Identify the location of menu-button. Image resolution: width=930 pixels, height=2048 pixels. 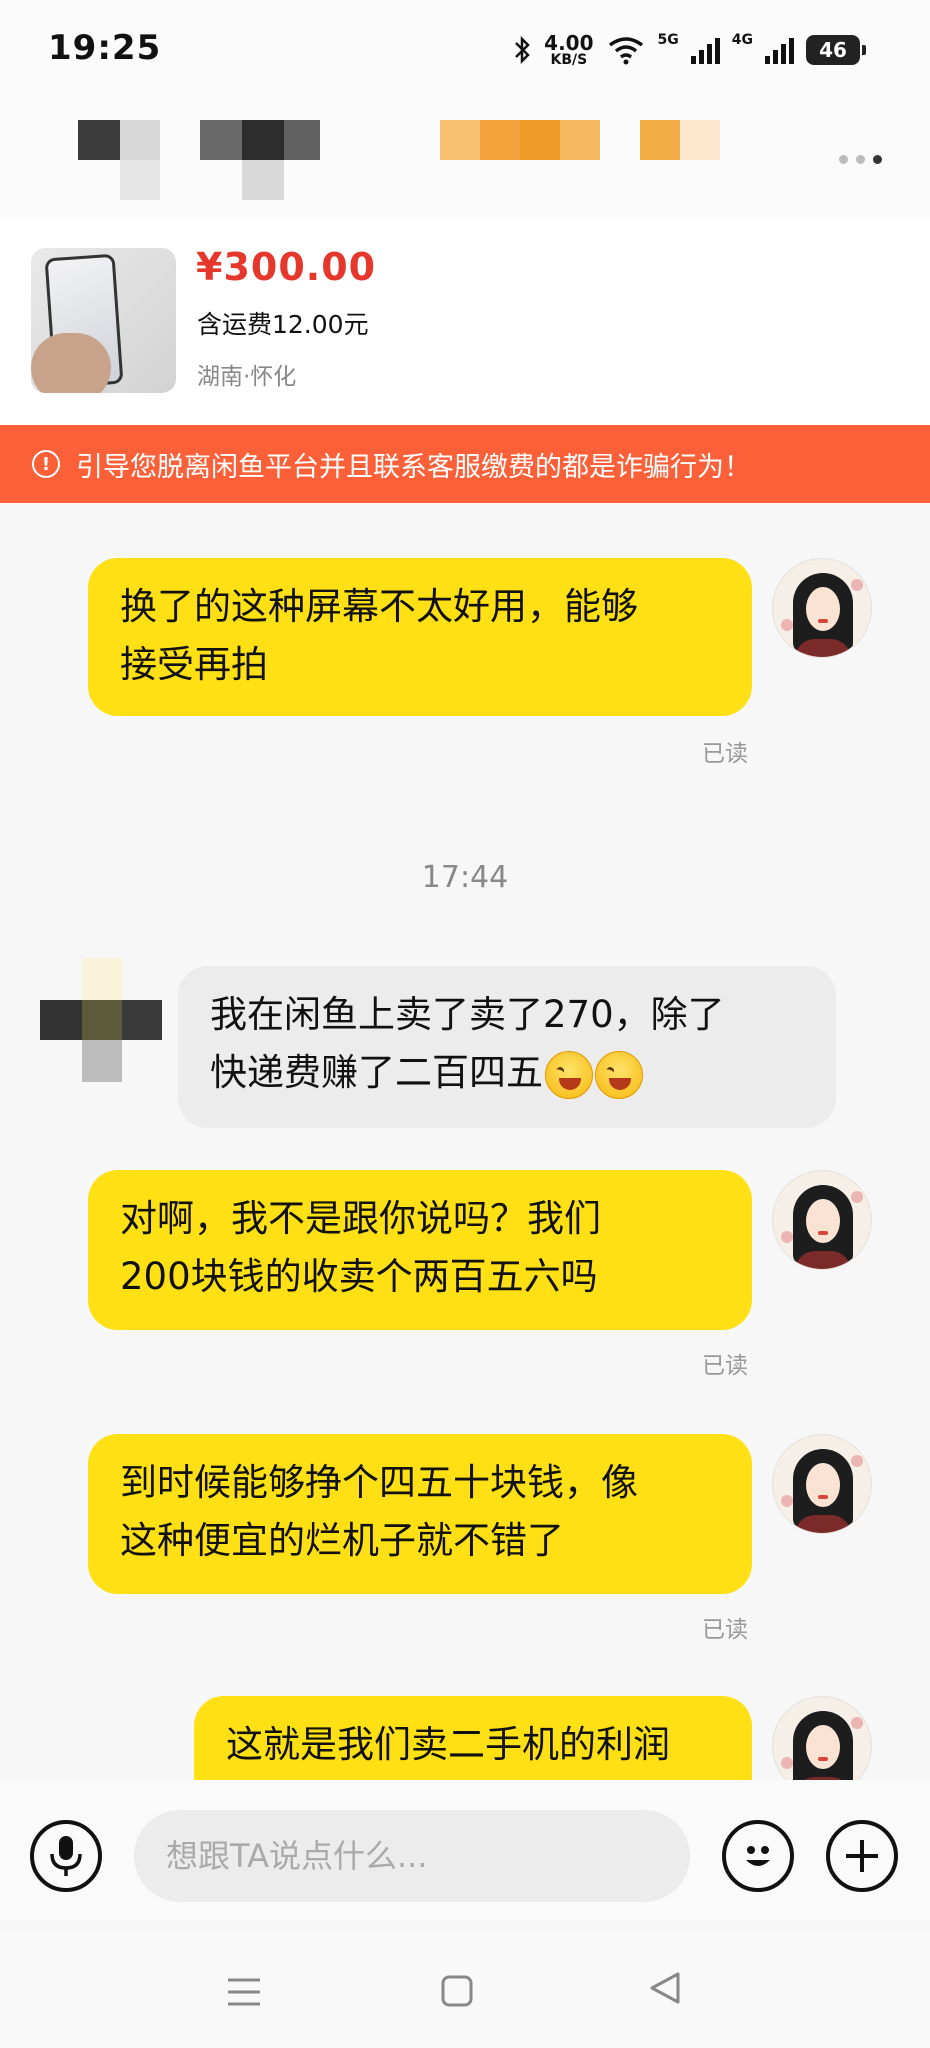
(244, 1995).